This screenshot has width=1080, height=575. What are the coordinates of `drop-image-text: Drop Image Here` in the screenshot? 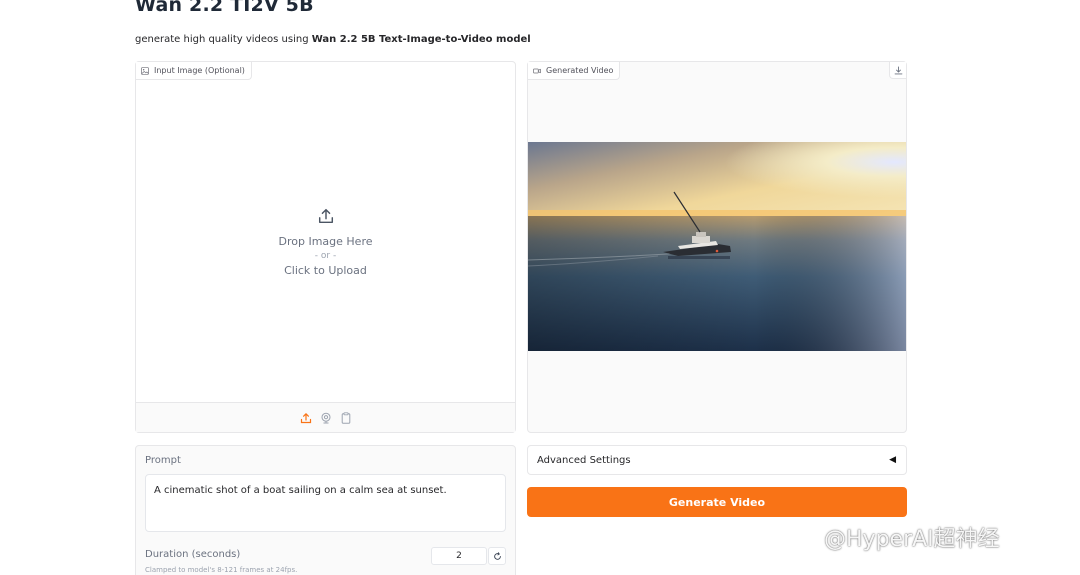 It's located at (325, 241).